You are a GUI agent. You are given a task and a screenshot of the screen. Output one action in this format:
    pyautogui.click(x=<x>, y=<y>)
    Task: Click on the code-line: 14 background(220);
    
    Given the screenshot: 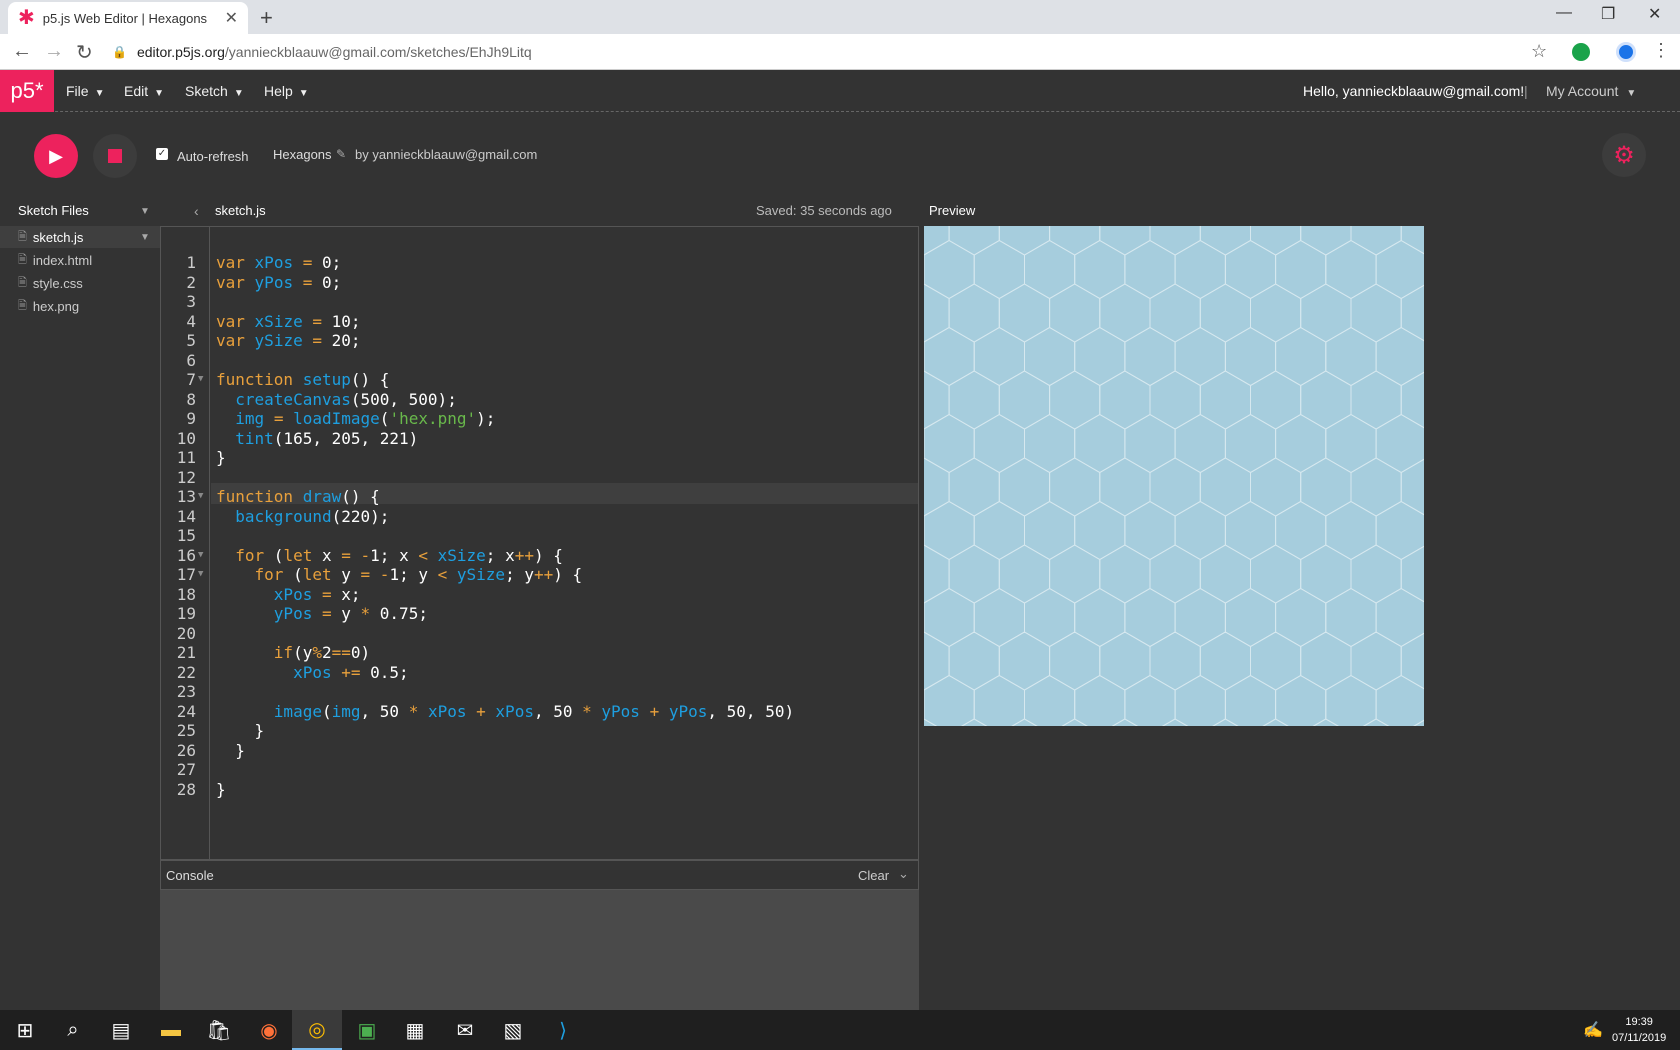 What is the action you would take?
    pyautogui.click(x=530, y=516)
    